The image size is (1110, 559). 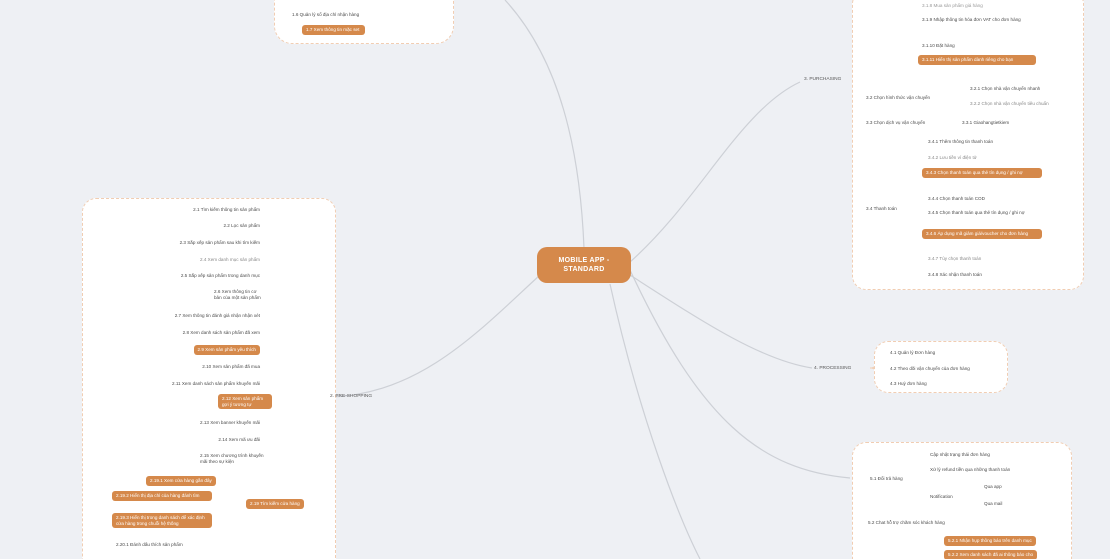 I want to click on boundary-purchasing, so click(x=968, y=145).